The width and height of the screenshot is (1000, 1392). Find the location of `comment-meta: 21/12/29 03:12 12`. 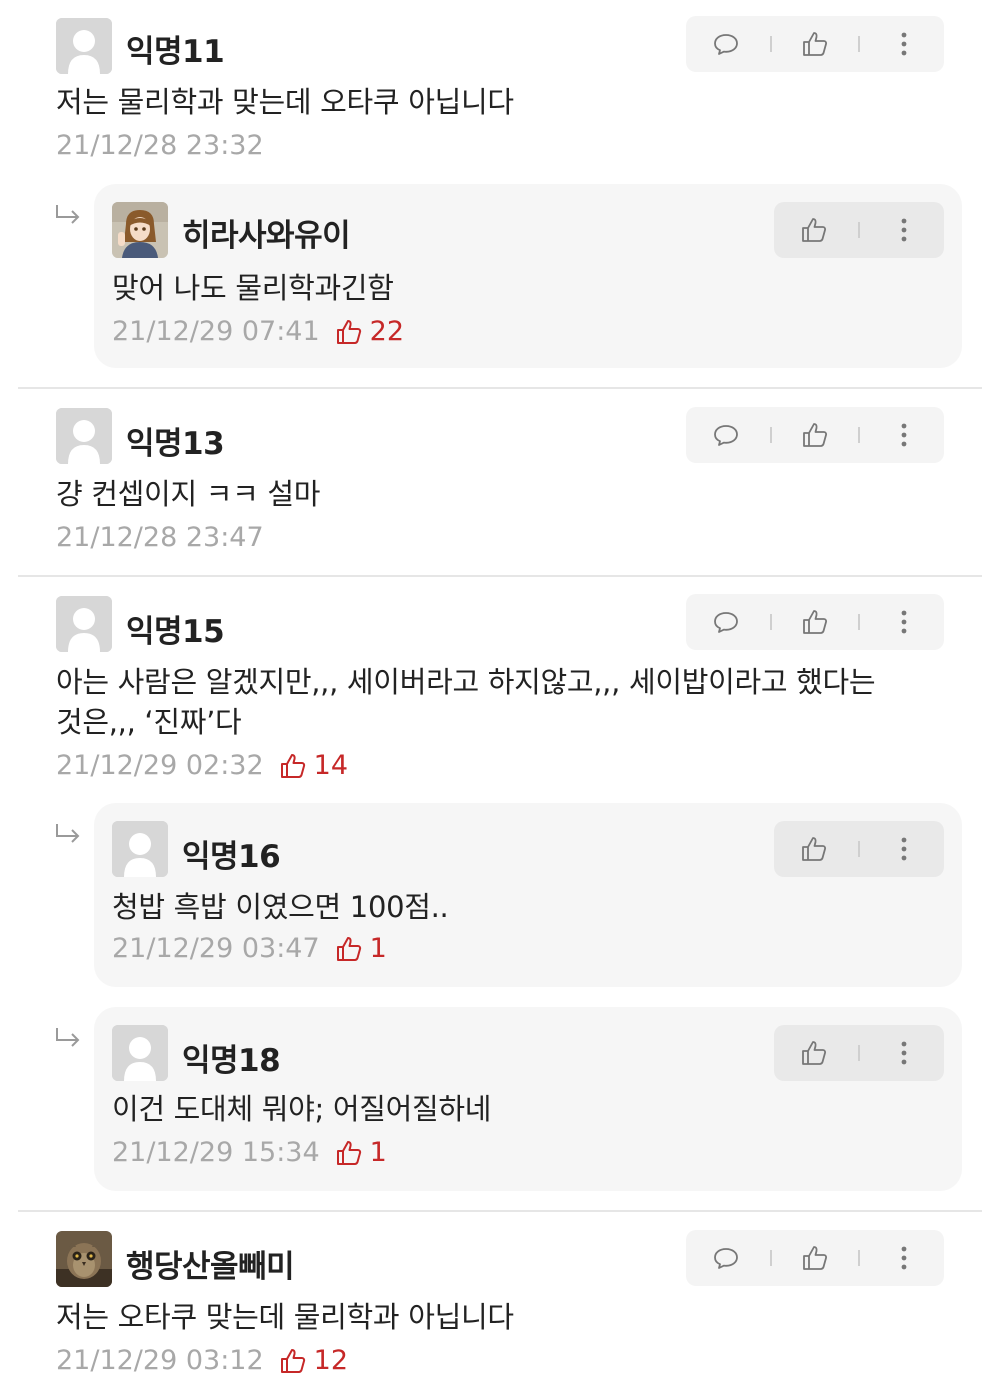

comment-meta: 21/12/29 03:12 12 is located at coordinates (202, 1360).